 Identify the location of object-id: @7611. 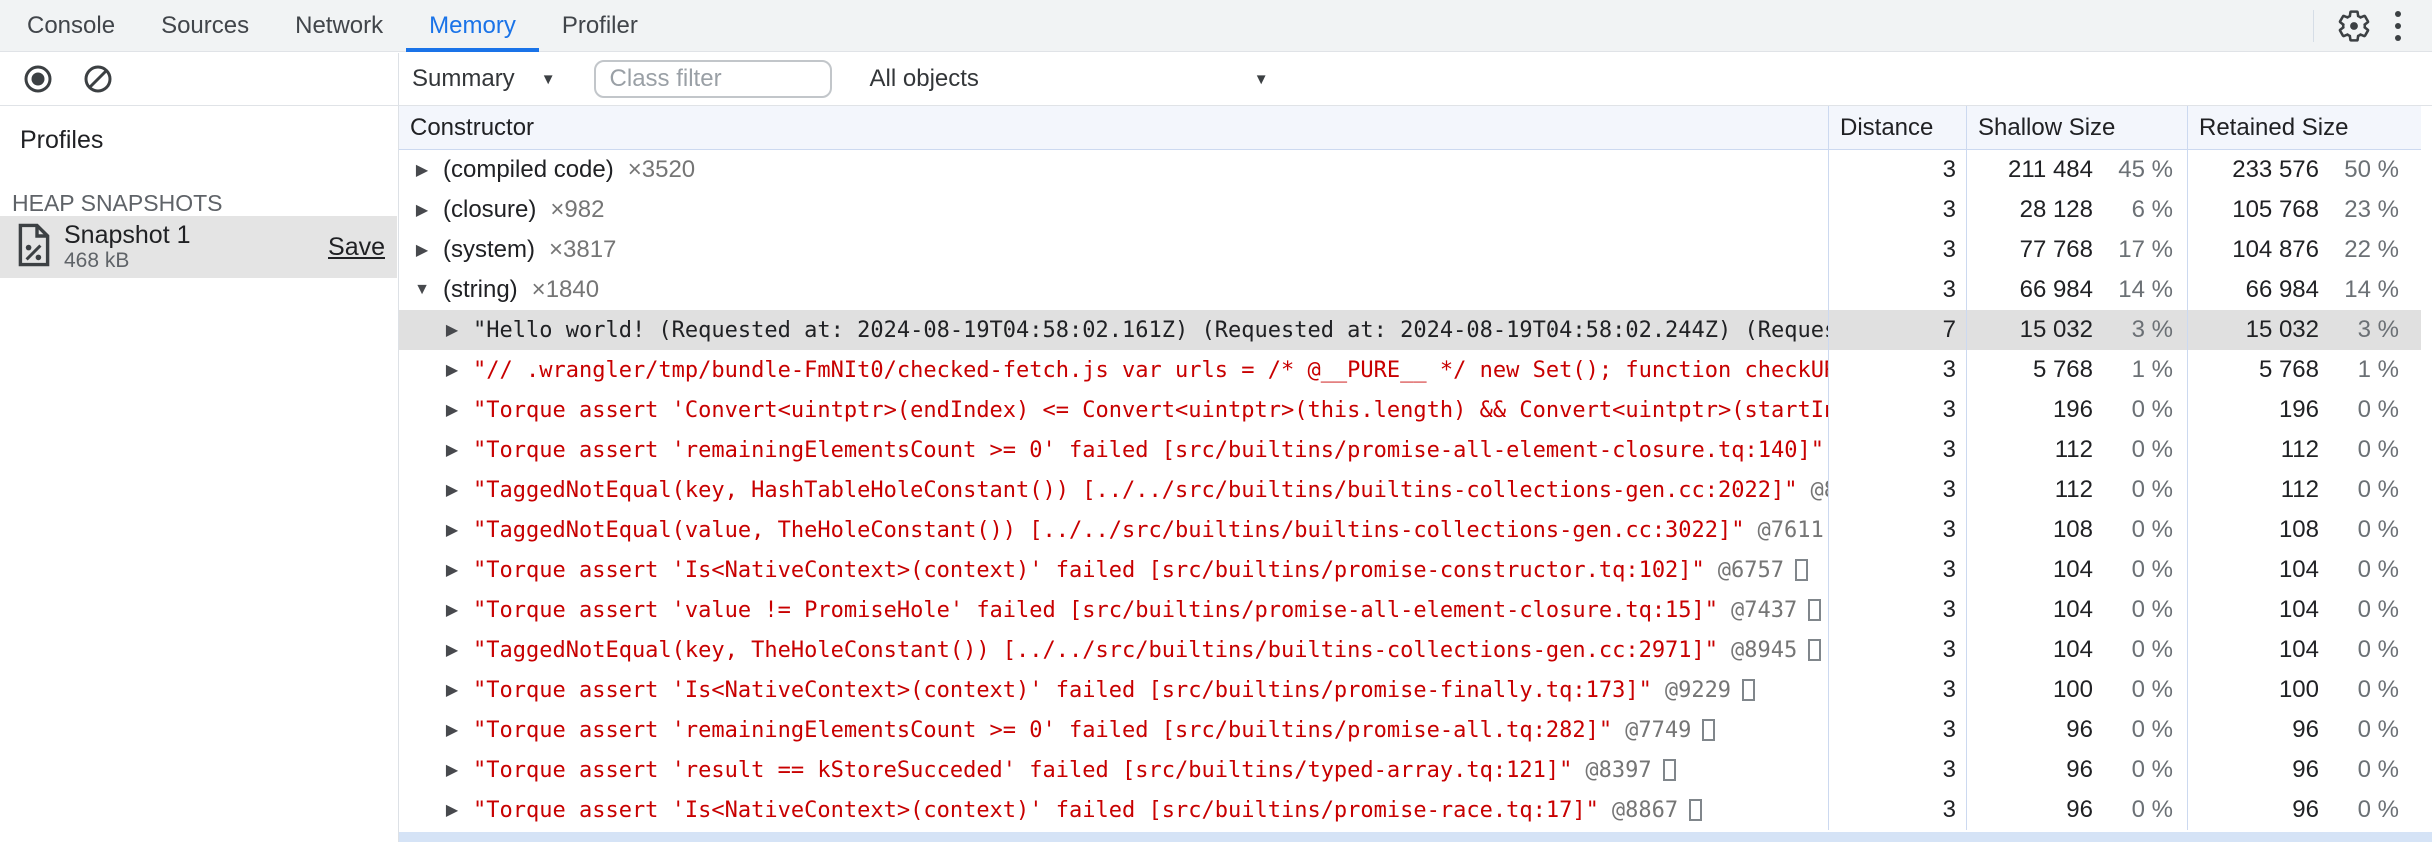
(1790, 530).